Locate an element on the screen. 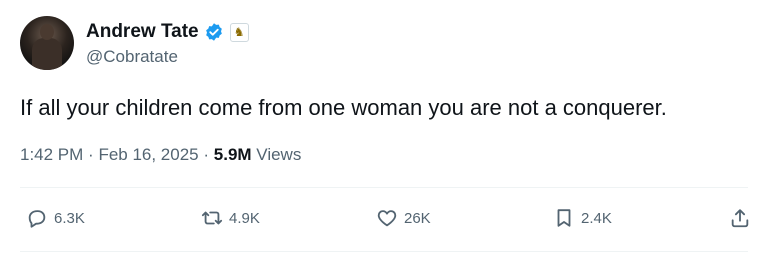 The height and width of the screenshot is (258, 768). verified-badge-icon is located at coordinates (214, 32).